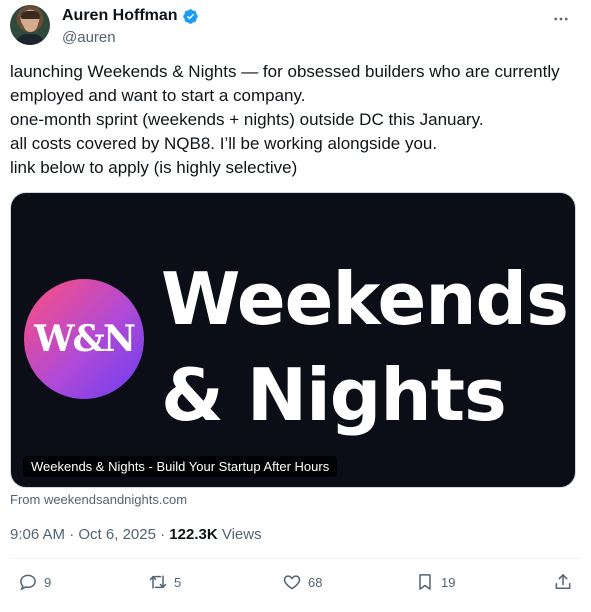  I want to click on bookmark-count: 19, so click(448, 582).